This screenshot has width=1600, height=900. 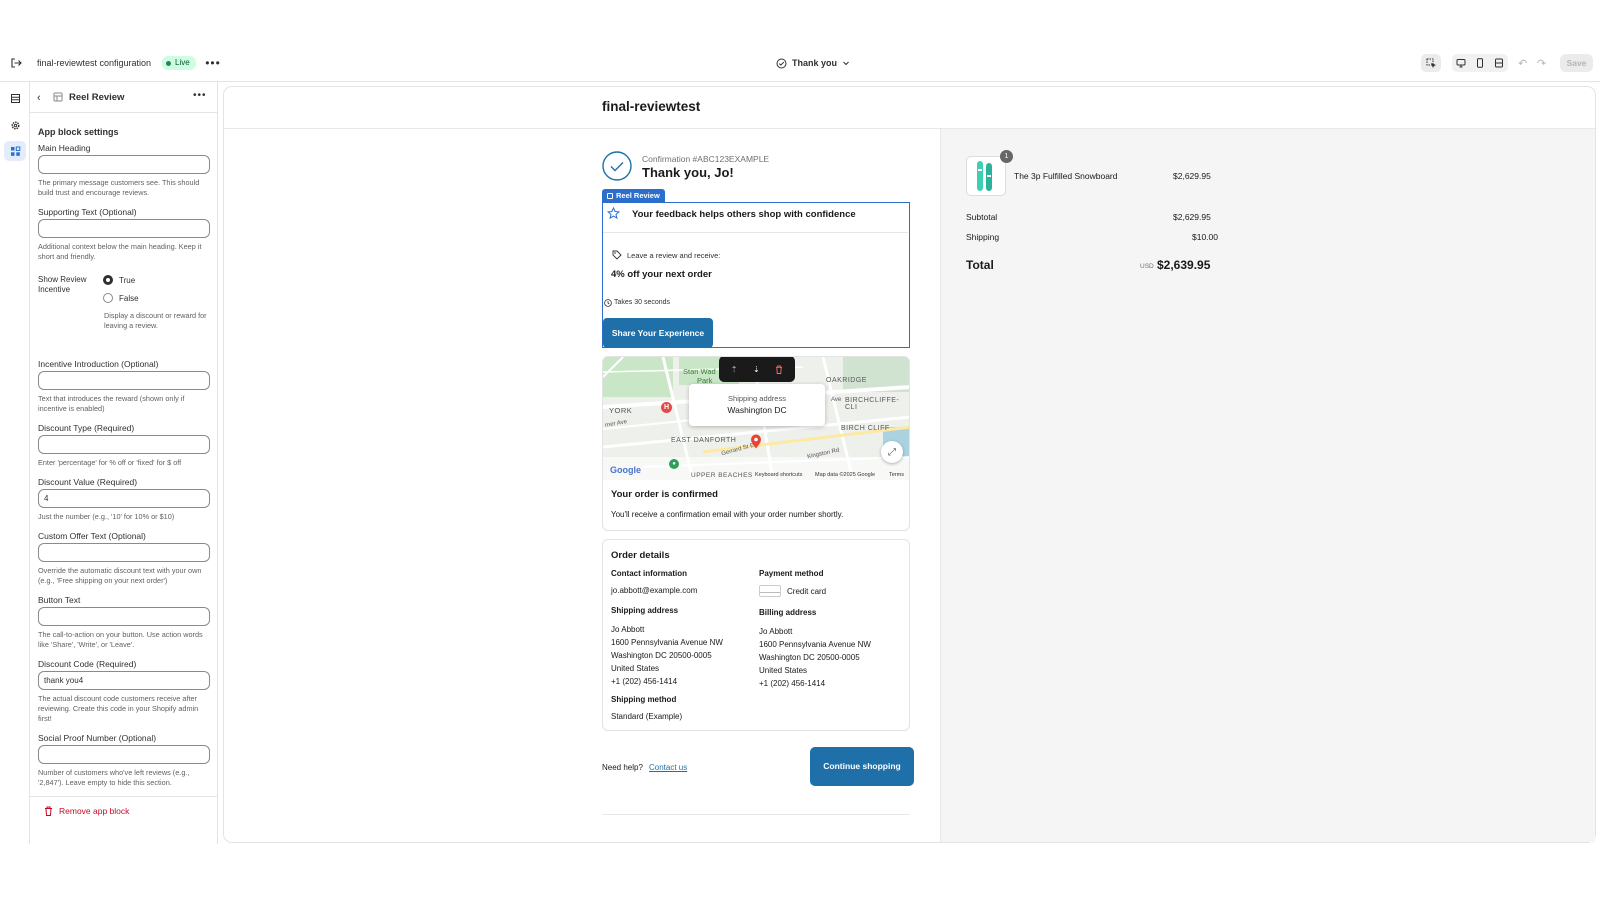 What do you see at coordinates (94, 63) in the screenshot?
I see `config-title: final-reviewtest configuration` at bounding box center [94, 63].